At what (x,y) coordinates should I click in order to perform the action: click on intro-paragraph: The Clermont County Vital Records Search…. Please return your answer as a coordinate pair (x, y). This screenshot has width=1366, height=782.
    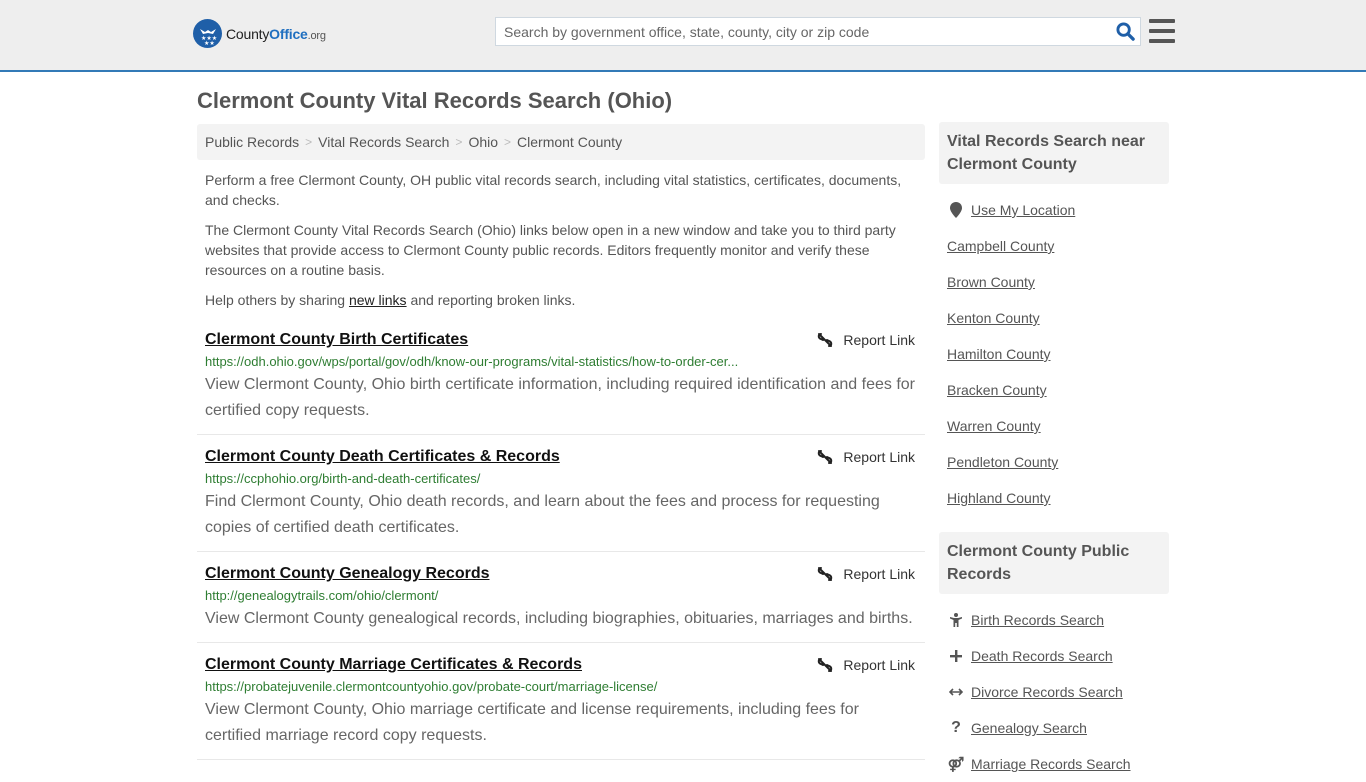
    Looking at the image, I should click on (550, 250).